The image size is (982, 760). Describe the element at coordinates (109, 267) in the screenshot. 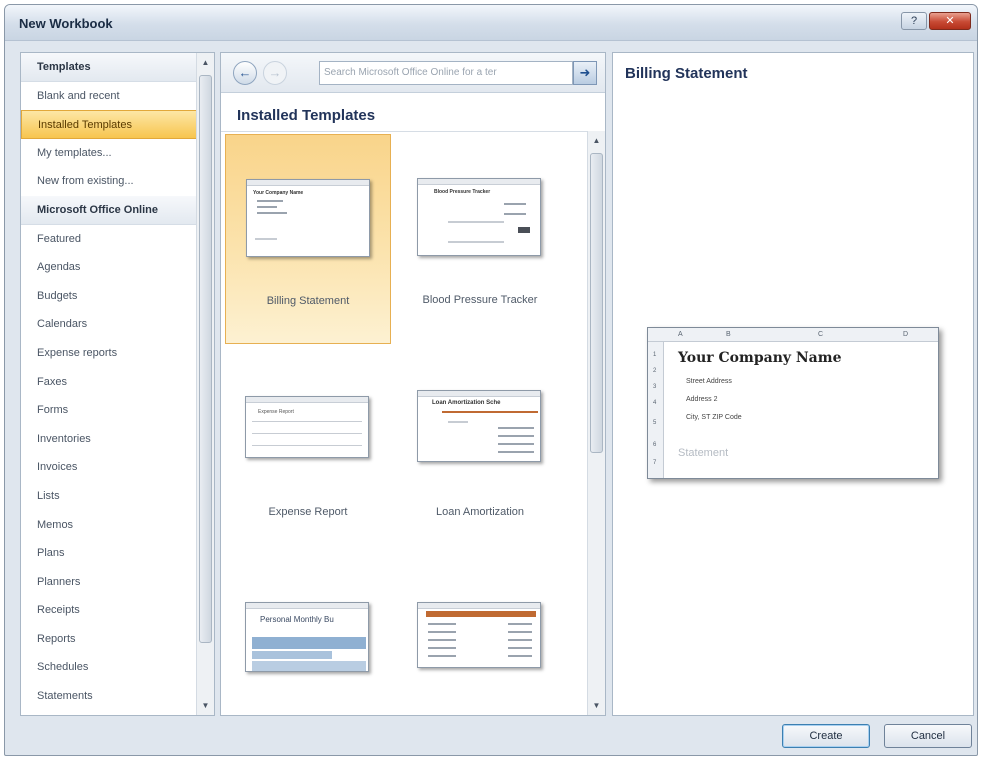

I see `sidebar-item-agendas: Agendas` at that location.